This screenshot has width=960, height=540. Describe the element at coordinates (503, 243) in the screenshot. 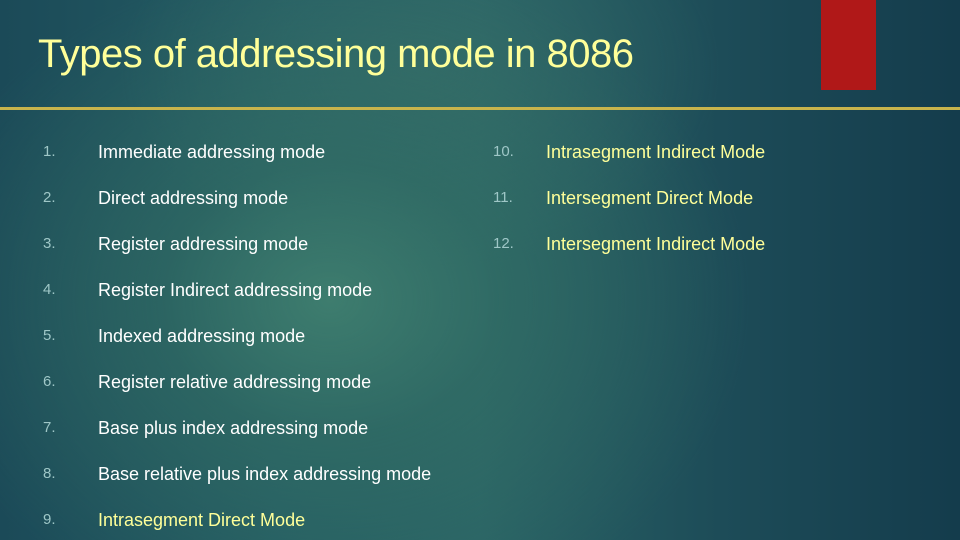

I see `item-number: 12.` at that location.